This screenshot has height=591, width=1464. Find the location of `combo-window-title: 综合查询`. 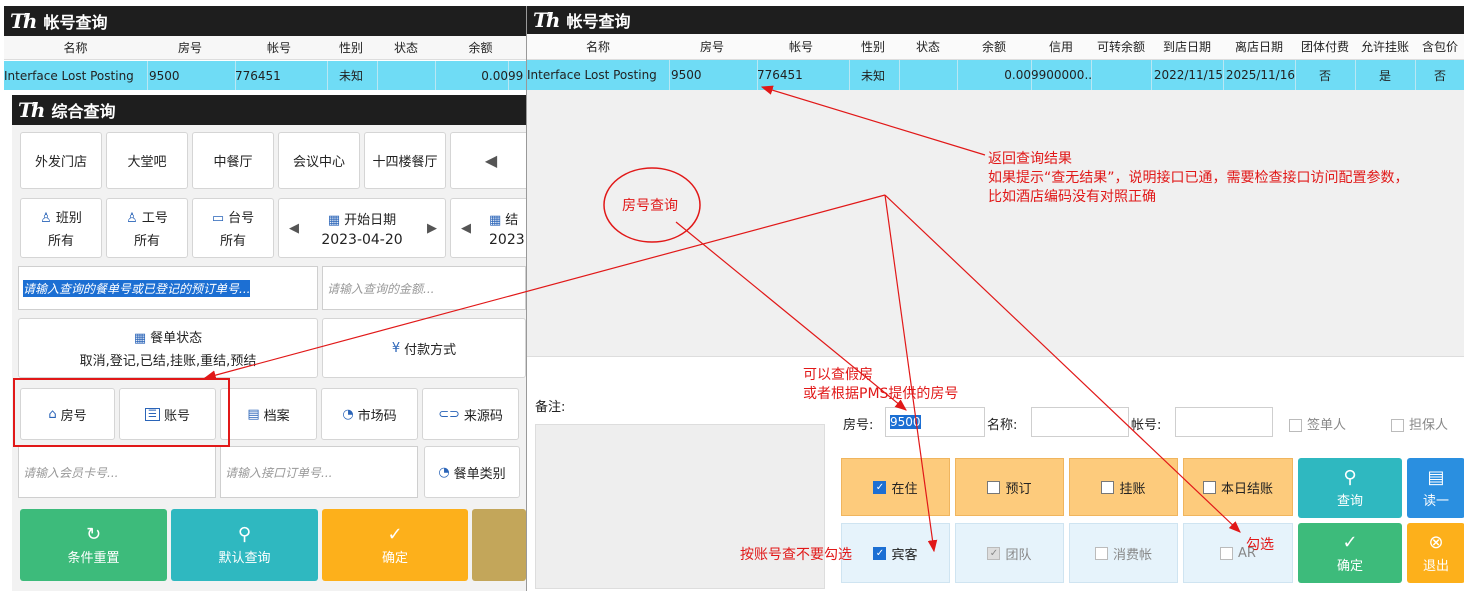

combo-window-title: 综合查询 is located at coordinates (83, 111).